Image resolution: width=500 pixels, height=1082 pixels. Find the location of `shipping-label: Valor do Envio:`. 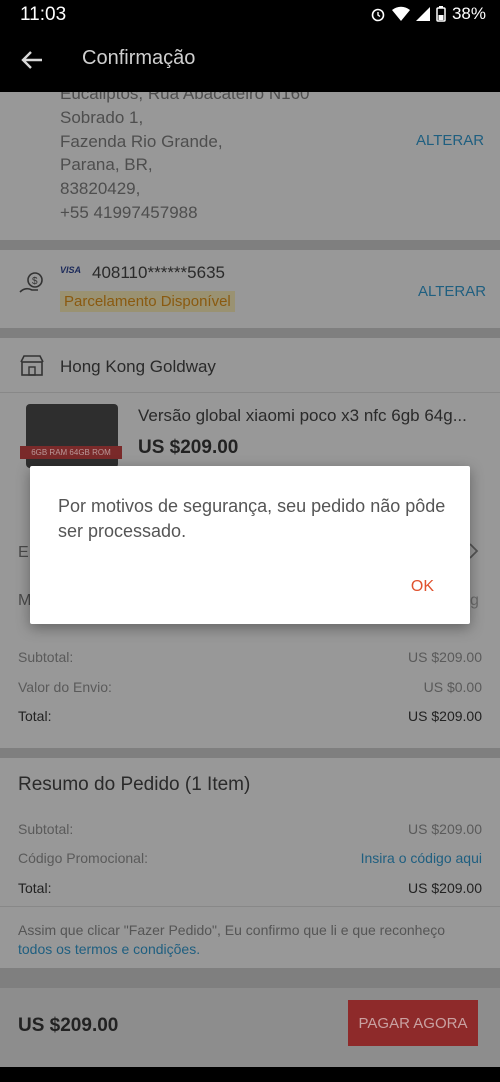

shipping-label: Valor do Envio: is located at coordinates (65, 687).